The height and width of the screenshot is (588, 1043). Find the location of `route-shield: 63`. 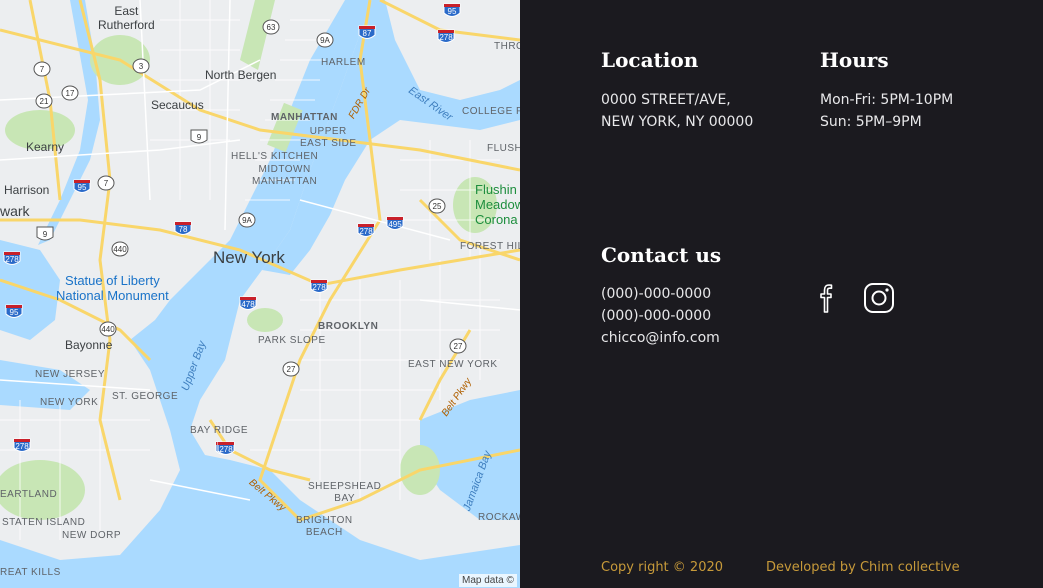

route-shield: 63 is located at coordinates (271, 27).